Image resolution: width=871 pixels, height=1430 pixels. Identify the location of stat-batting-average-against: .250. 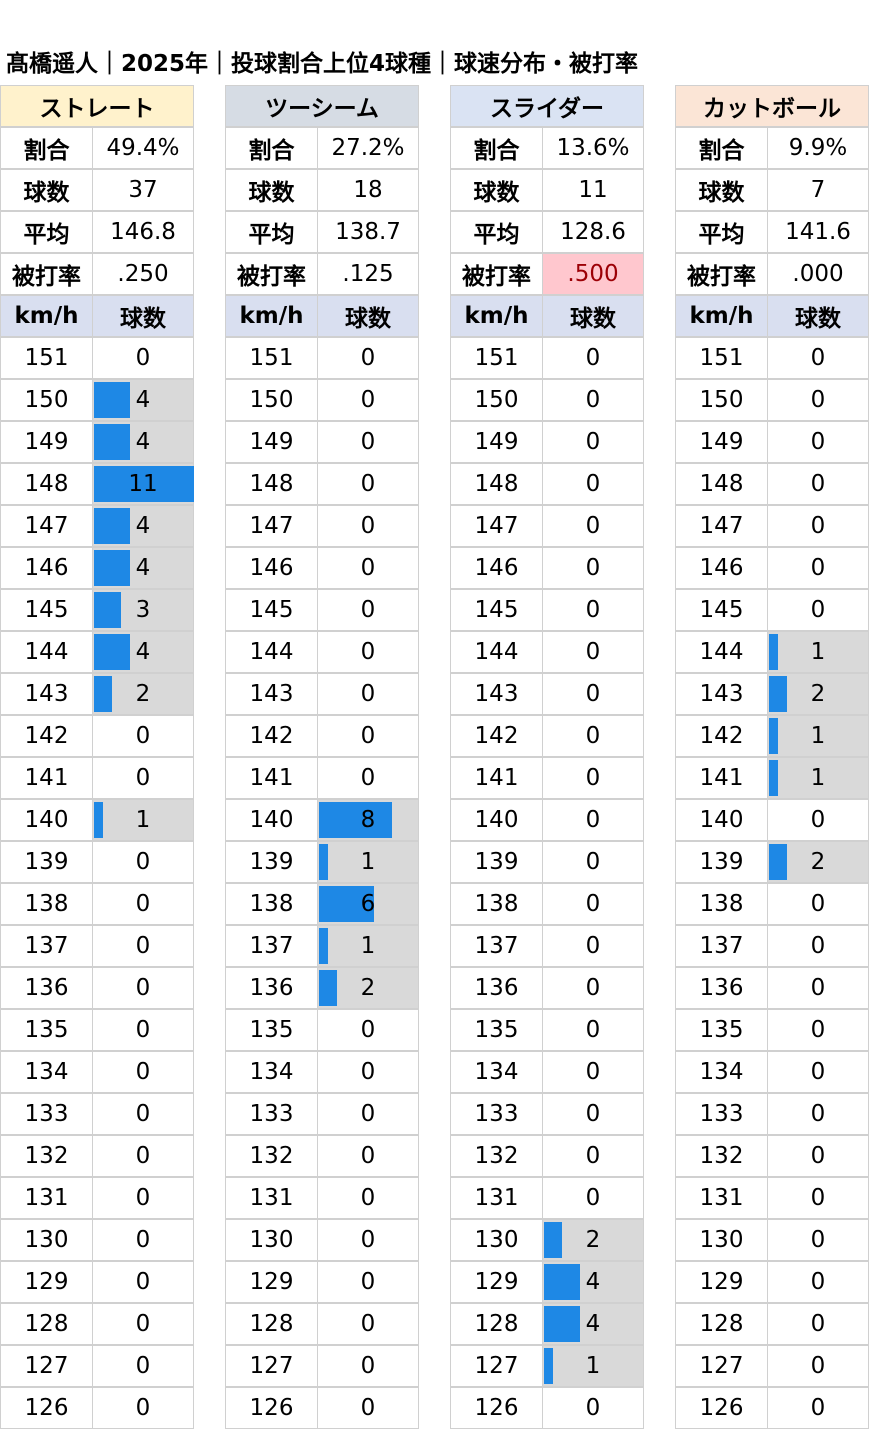
(143, 274).